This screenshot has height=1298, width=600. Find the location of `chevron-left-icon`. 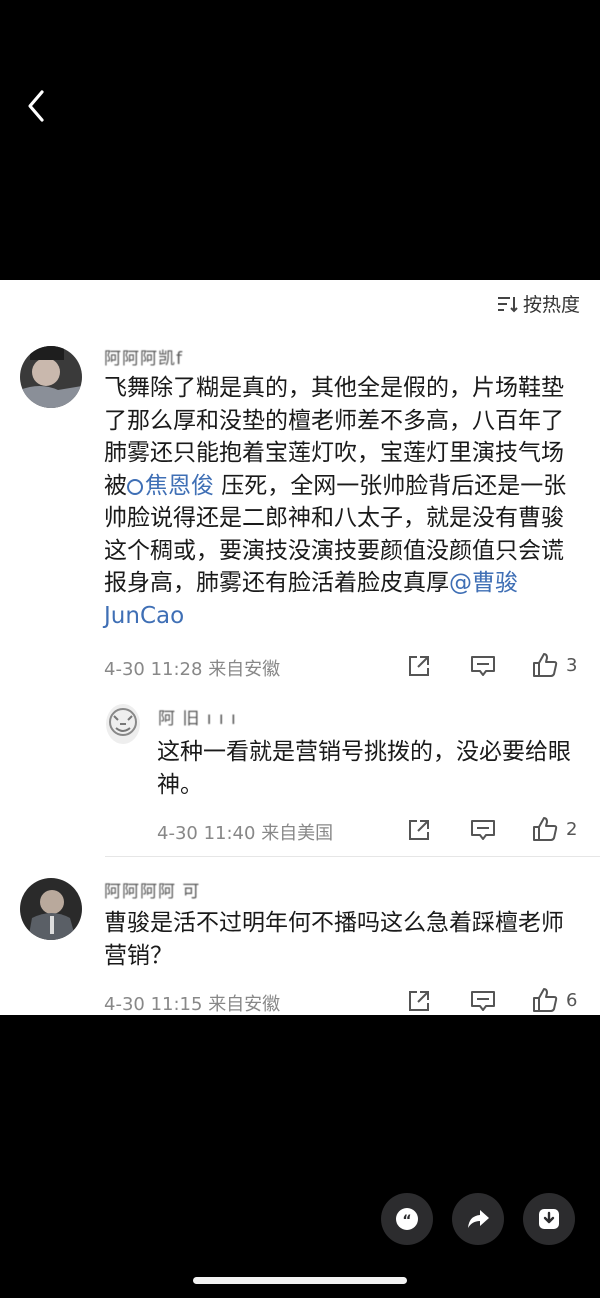

chevron-left-icon is located at coordinates (36, 106).